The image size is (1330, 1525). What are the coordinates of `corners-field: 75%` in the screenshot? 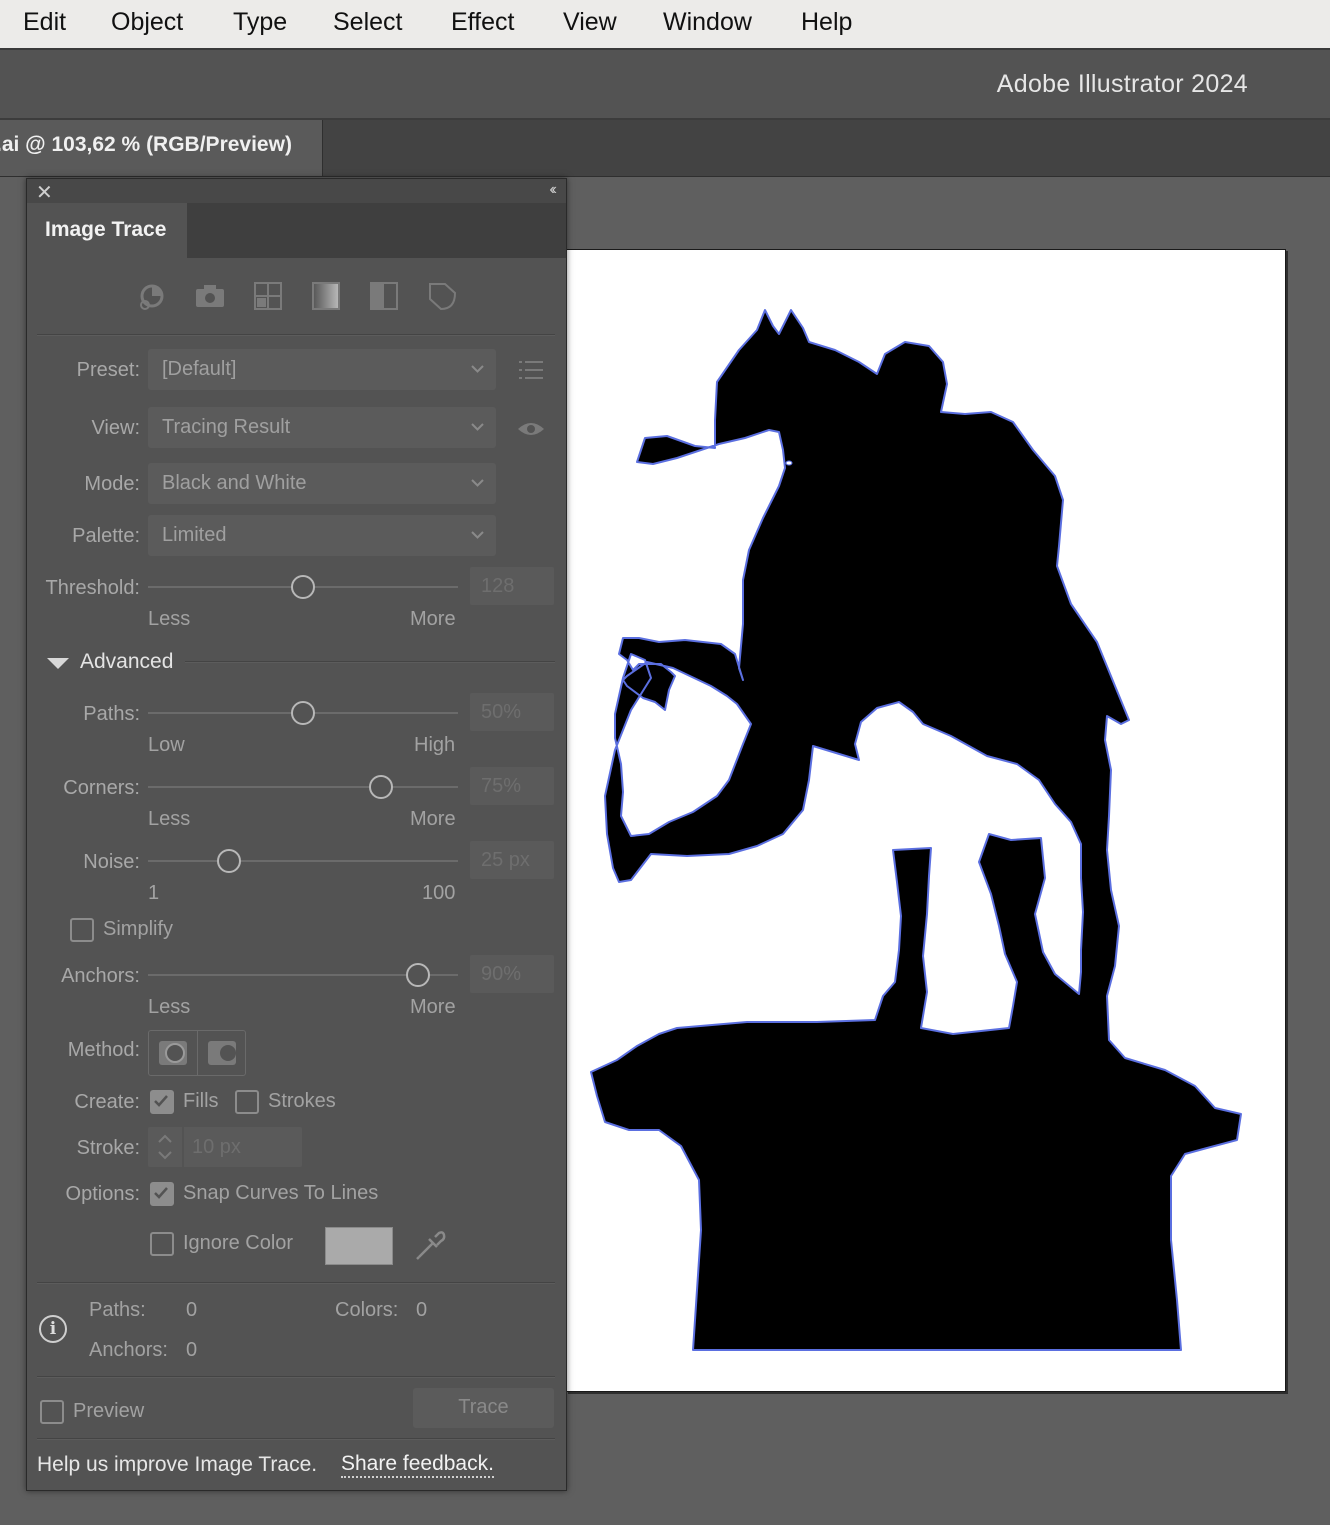 It's located at (512, 786).